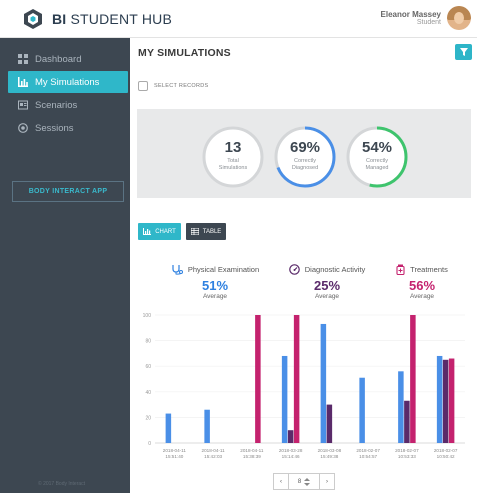 The width and height of the screenshot is (477, 493). I want to click on y-tick-label: 60, so click(148, 367).